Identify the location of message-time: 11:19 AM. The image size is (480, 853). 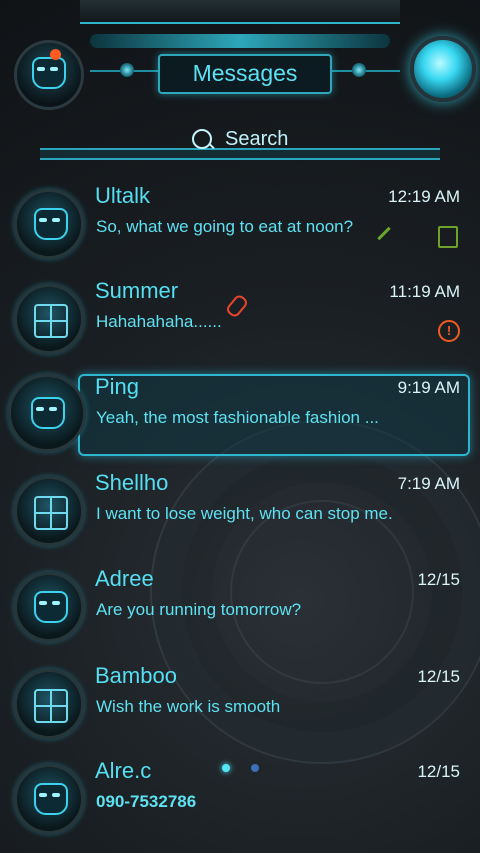
(424, 291).